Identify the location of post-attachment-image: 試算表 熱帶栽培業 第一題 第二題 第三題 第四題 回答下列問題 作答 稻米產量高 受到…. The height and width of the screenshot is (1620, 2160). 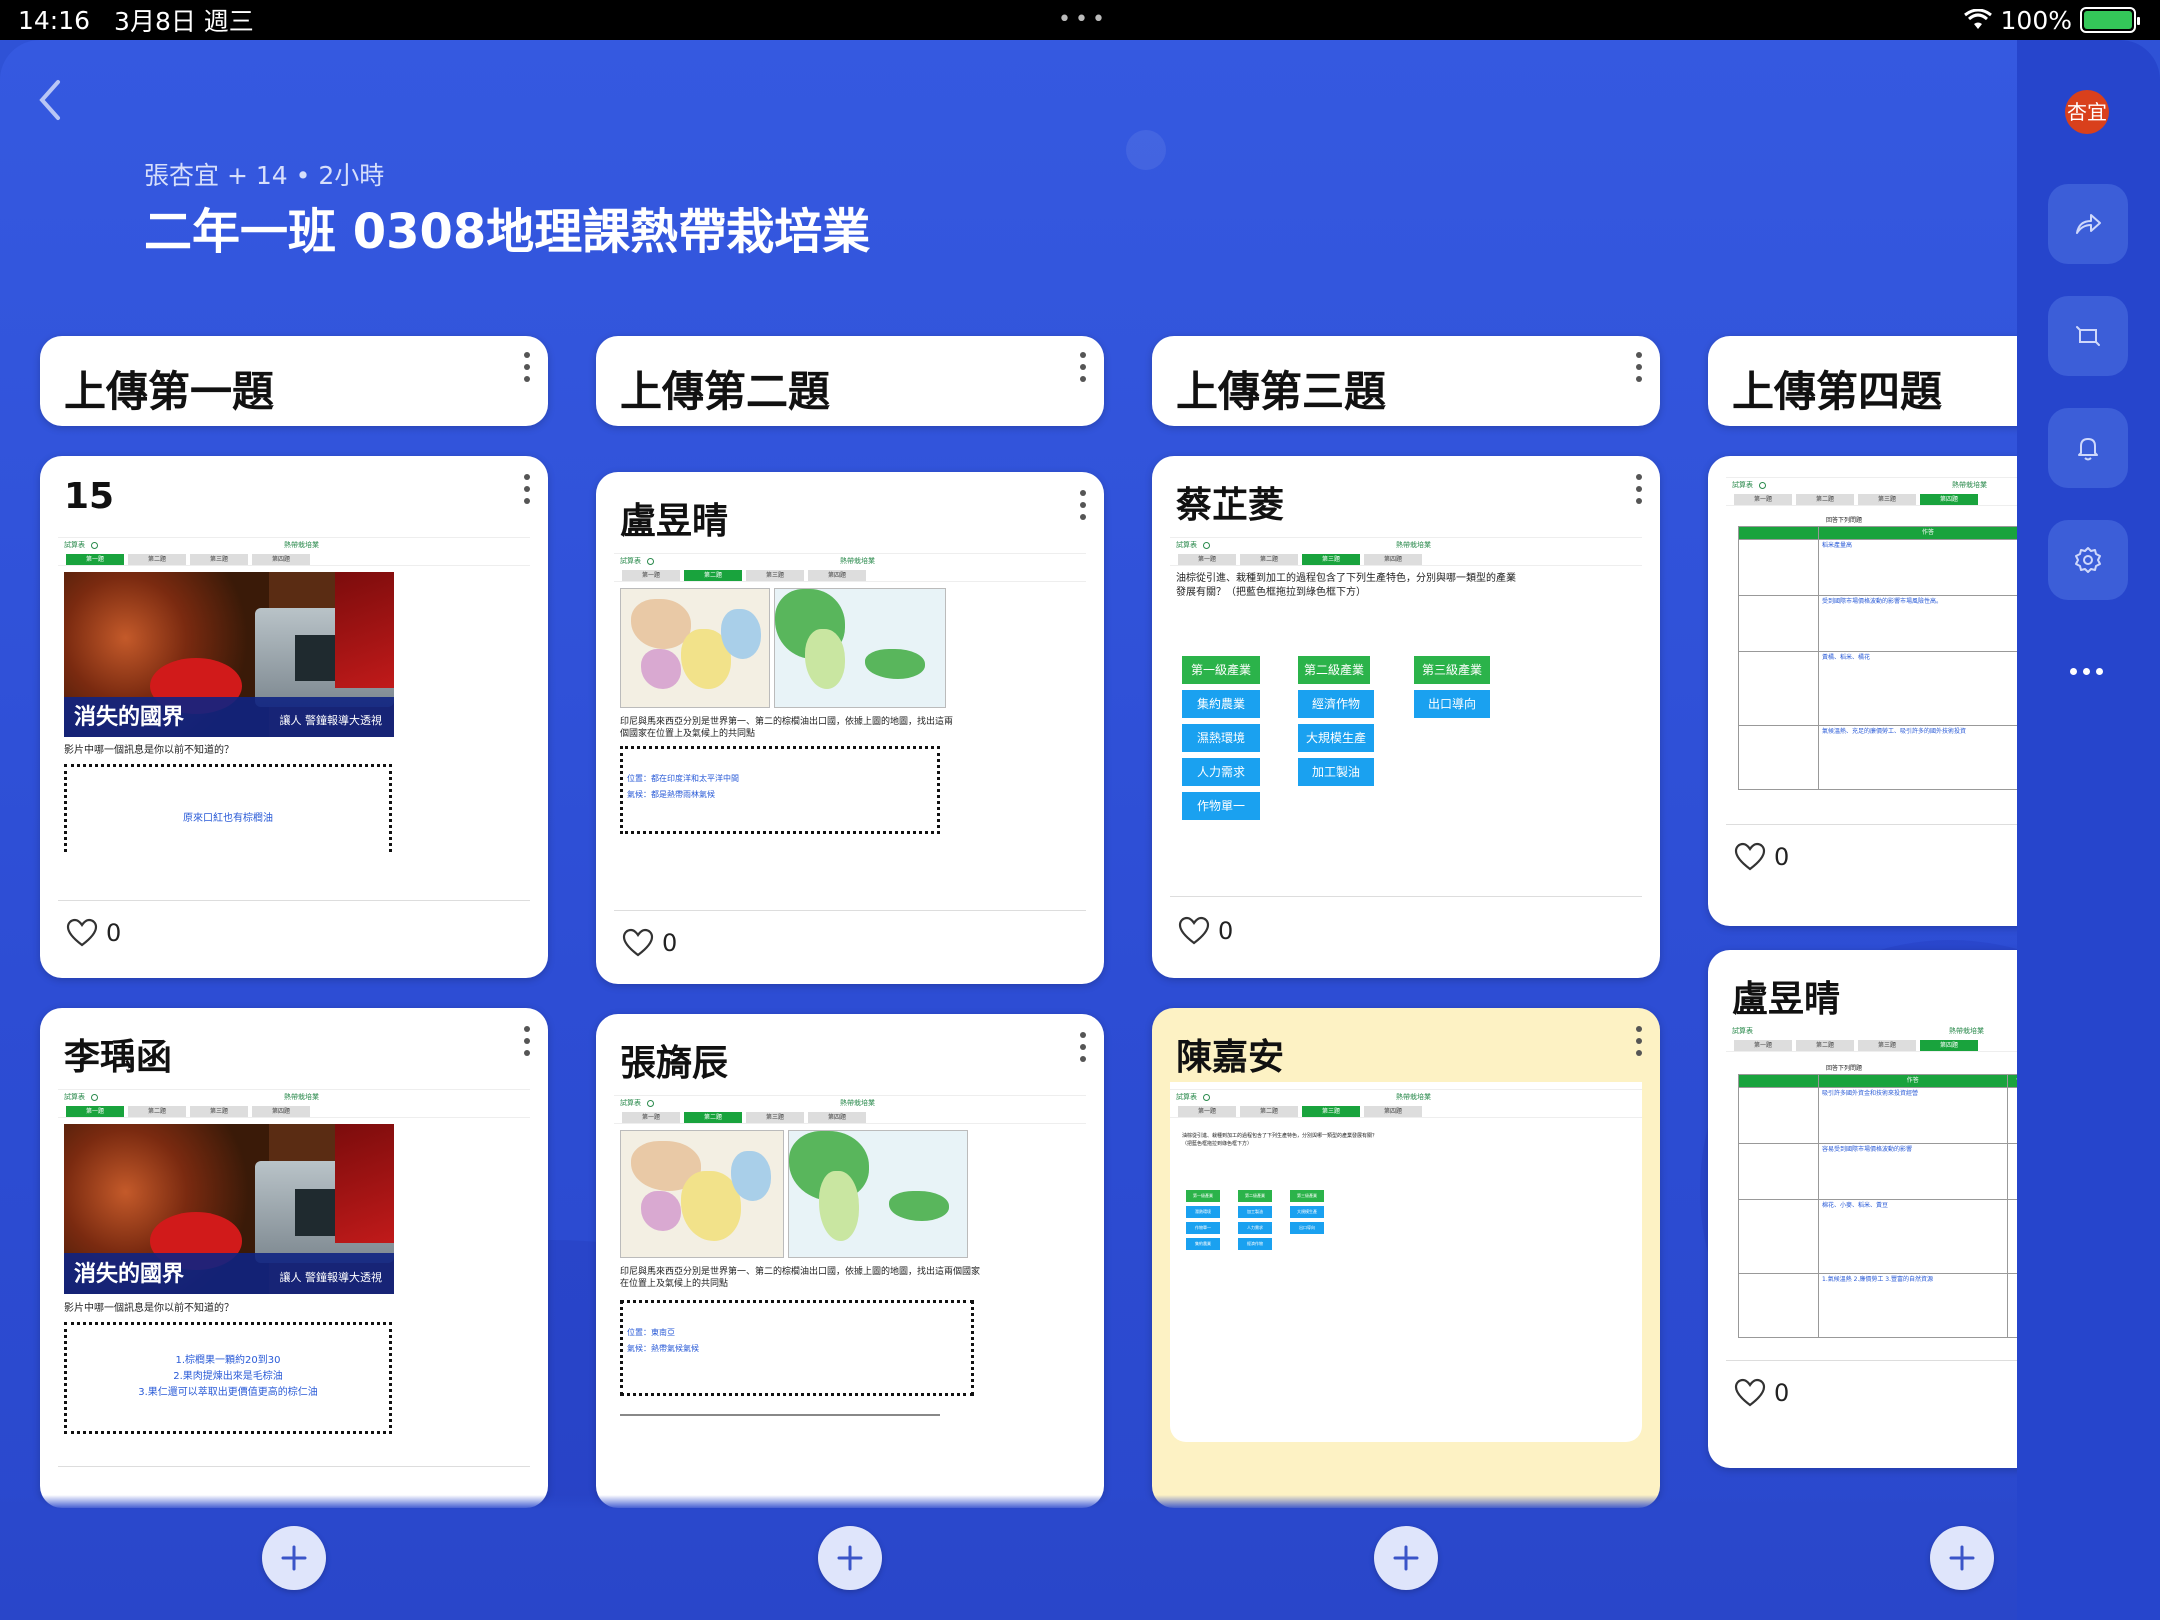
(1871, 640).